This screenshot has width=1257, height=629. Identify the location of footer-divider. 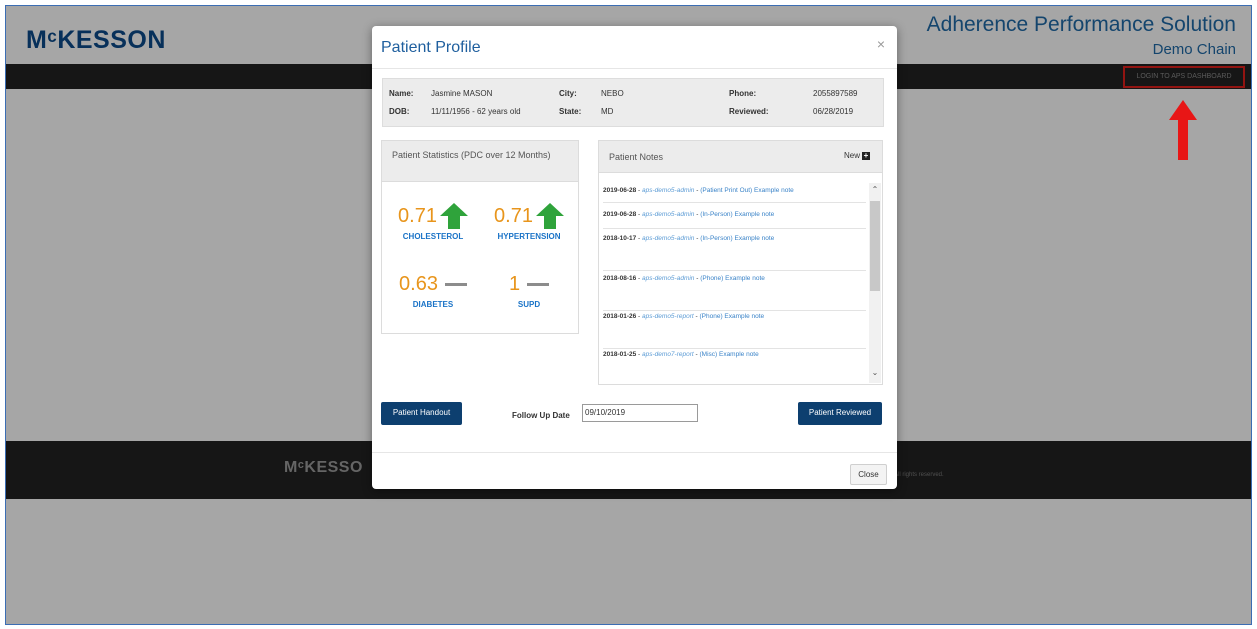
(634, 452).